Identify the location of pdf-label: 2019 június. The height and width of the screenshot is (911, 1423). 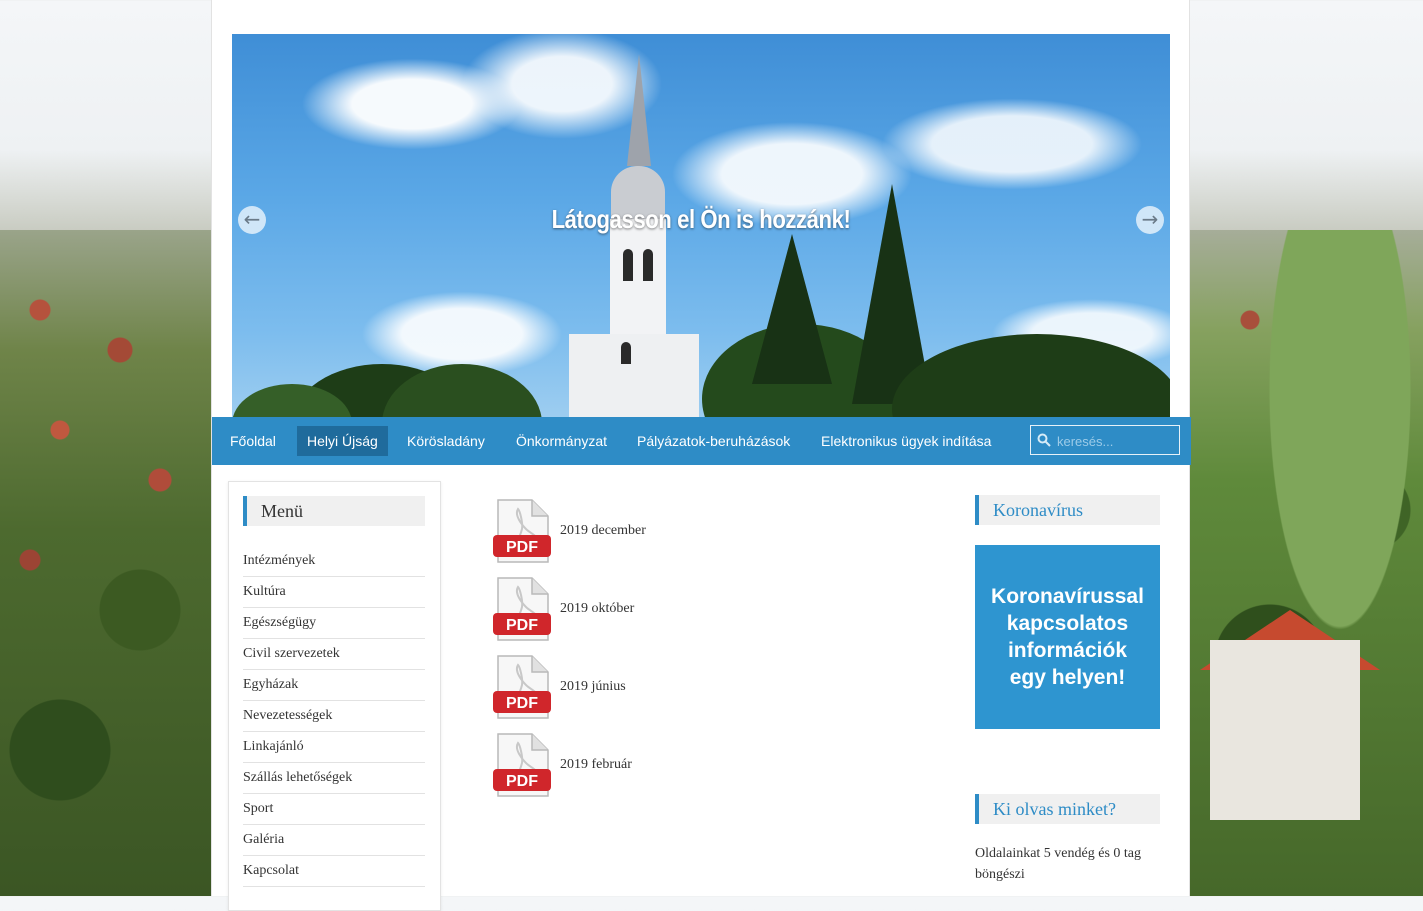
(593, 687).